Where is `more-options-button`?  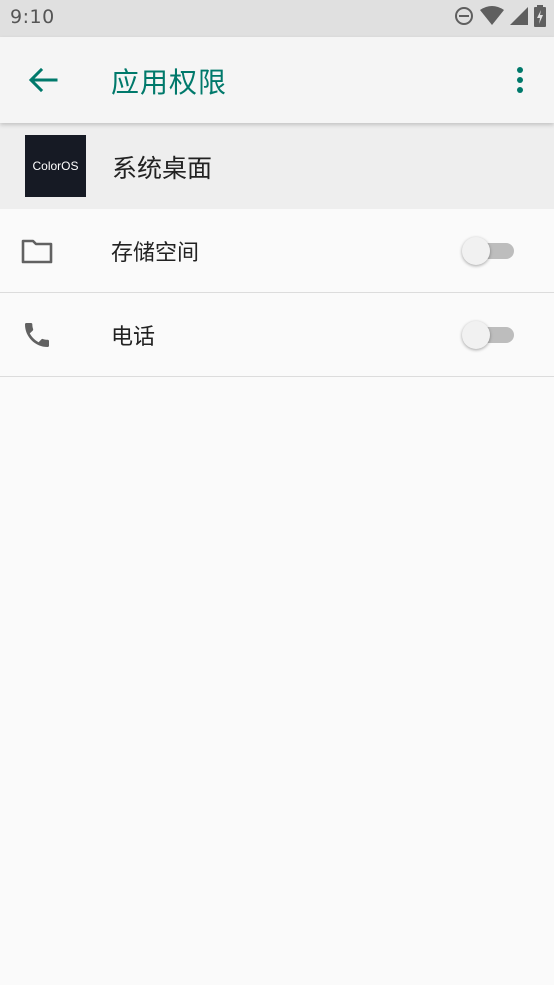
more-options-button is located at coordinates (520, 80).